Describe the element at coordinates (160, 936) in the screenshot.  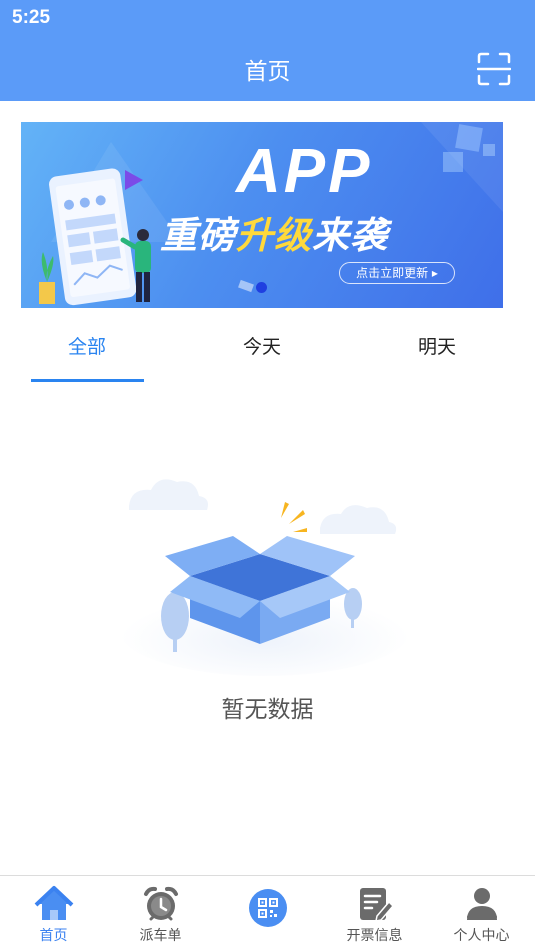
I see `nav-label-dispatch: 派车单` at that location.